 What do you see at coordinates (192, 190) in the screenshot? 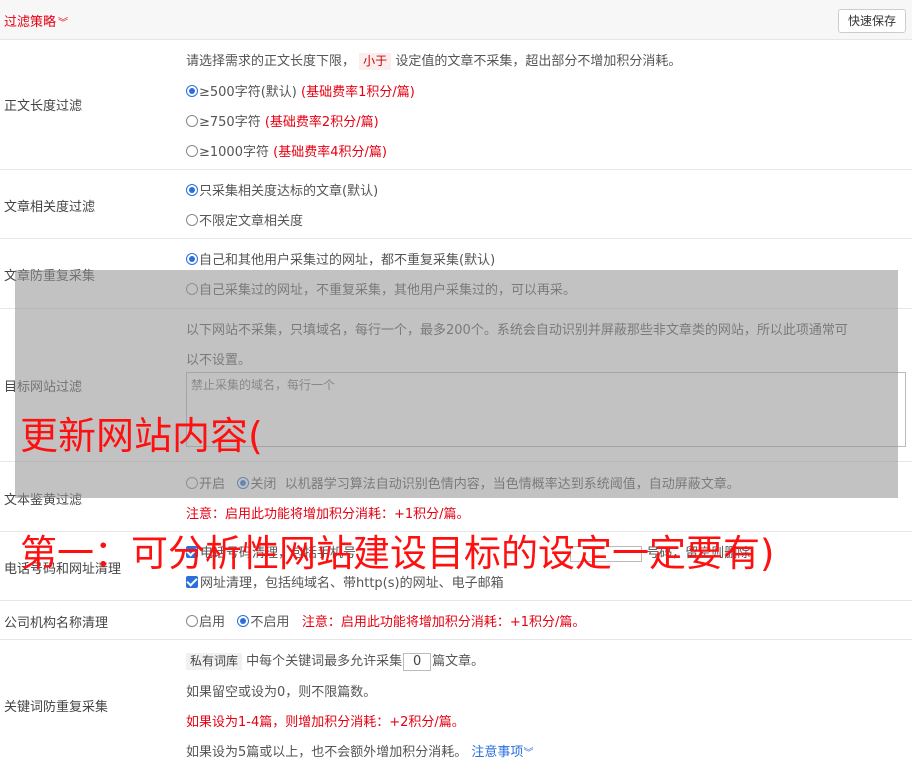
I see `relevance-strict-radio` at bounding box center [192, 190].